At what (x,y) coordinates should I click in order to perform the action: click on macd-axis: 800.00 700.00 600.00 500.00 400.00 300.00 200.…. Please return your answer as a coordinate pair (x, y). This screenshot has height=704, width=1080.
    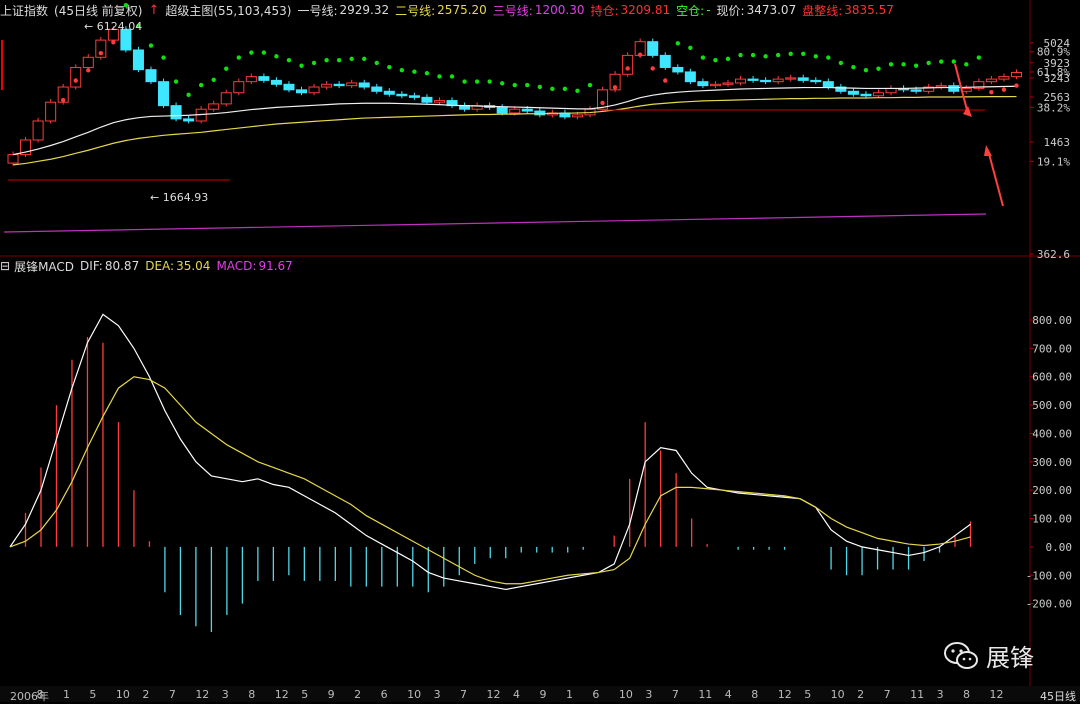
    Looking at the image, I should click on (1049, 462).